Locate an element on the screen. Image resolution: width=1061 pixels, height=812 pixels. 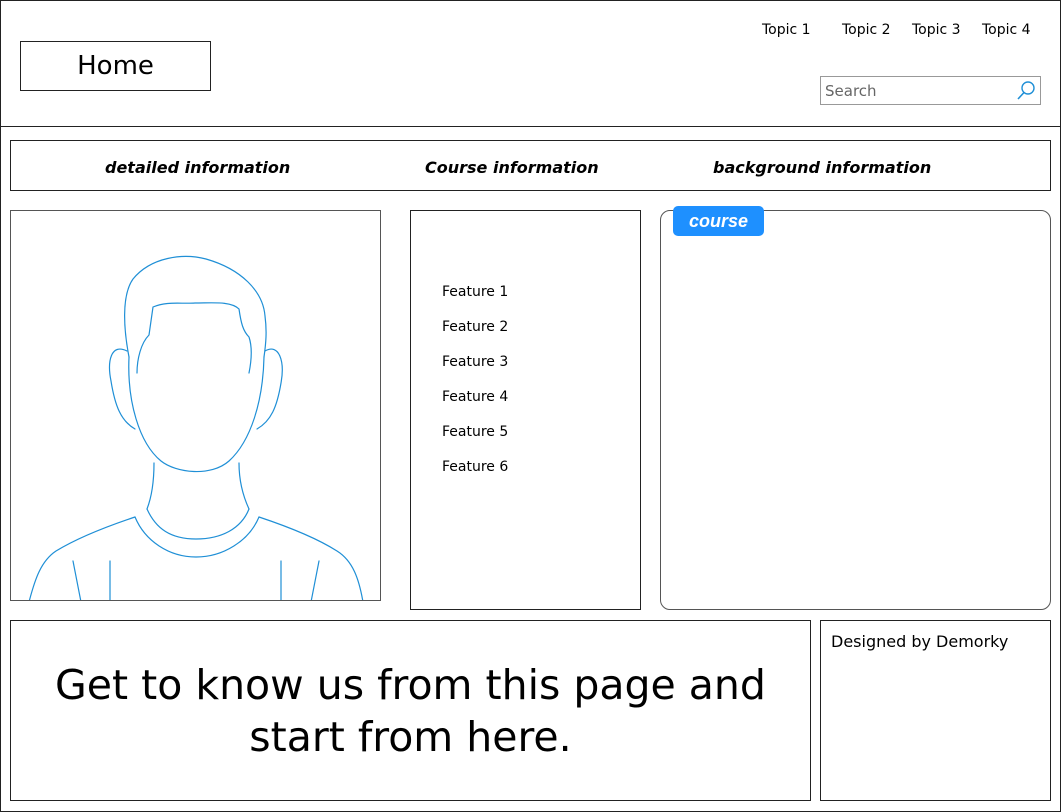
feature-item-2: Feature 2 is located at coordinates (475, 327).